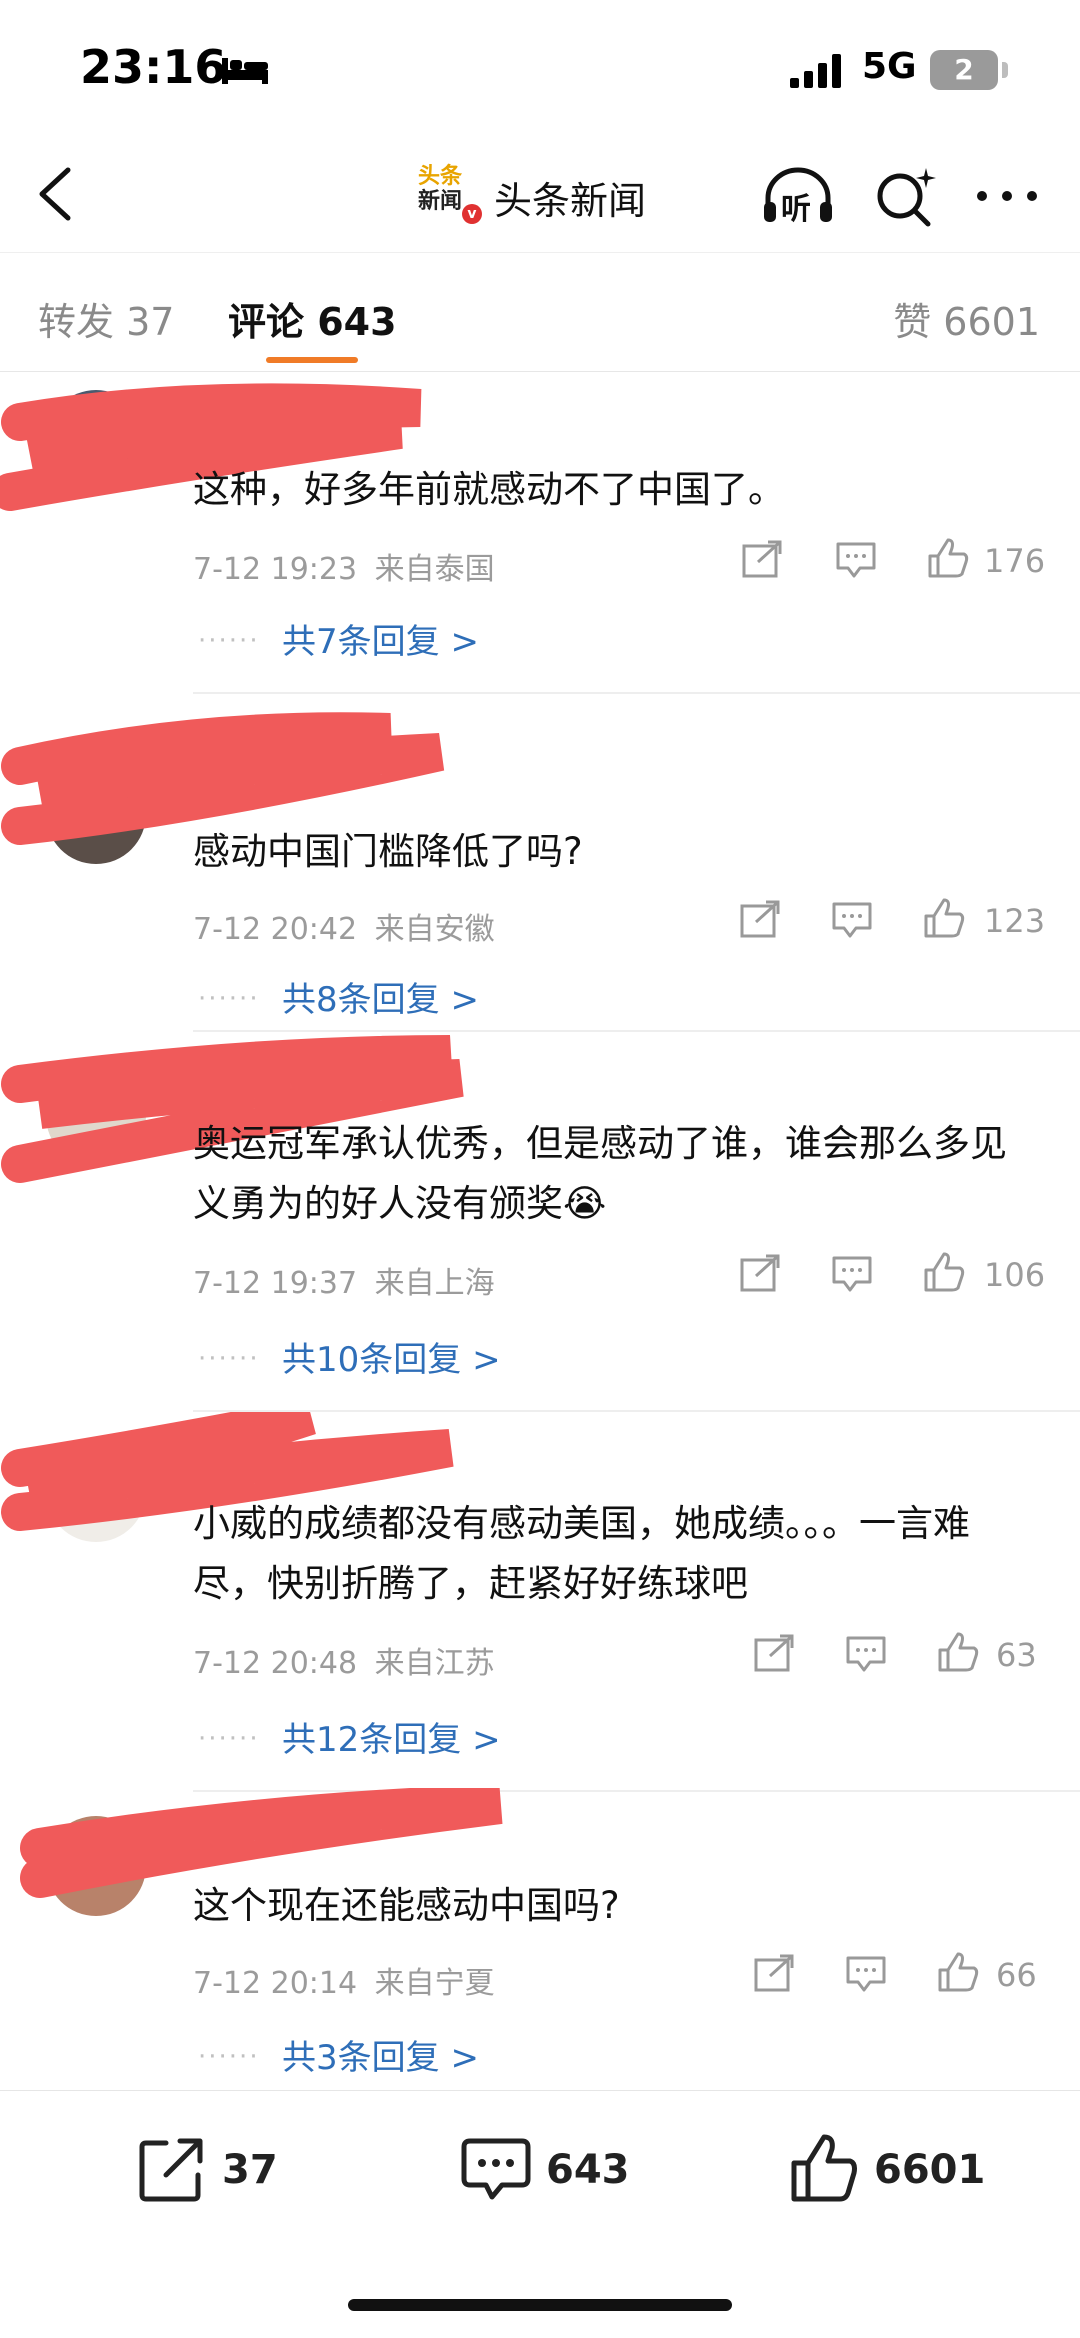 Image resolution: width=1080 pixels, height=2338 pixels. I want to click on like-count: 63, so click(1016, 1655).